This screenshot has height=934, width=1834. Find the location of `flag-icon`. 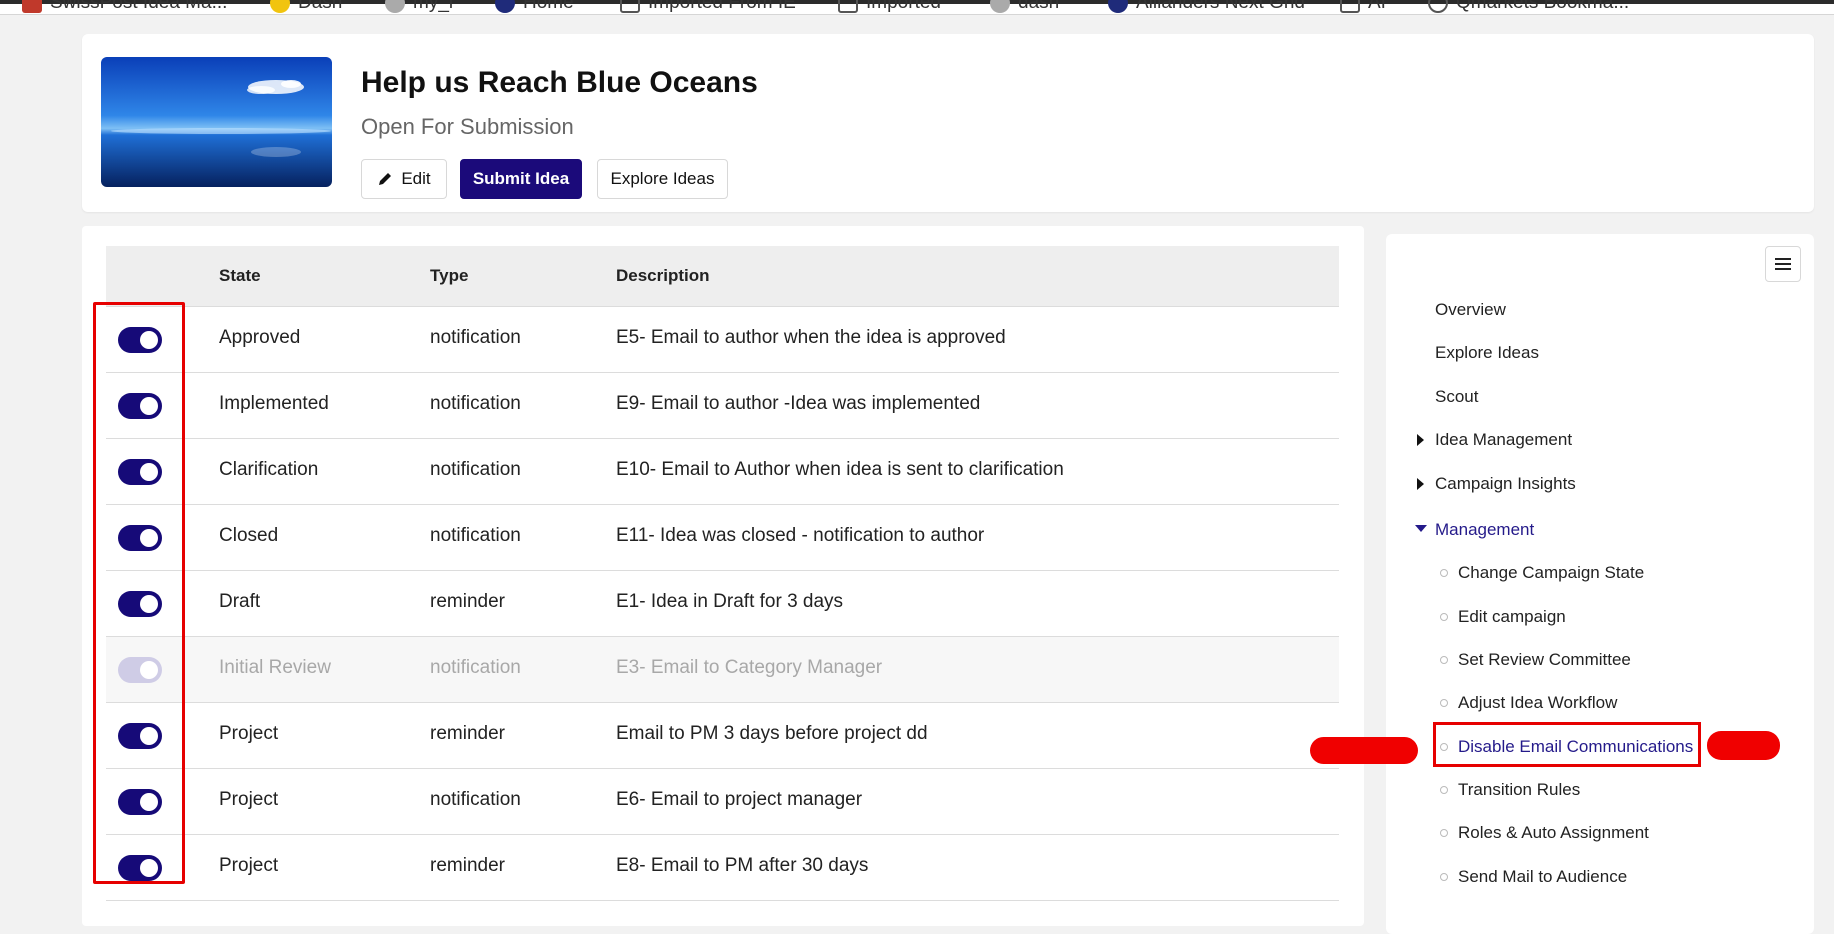

flag-icon is located at coordinates (32, 6).